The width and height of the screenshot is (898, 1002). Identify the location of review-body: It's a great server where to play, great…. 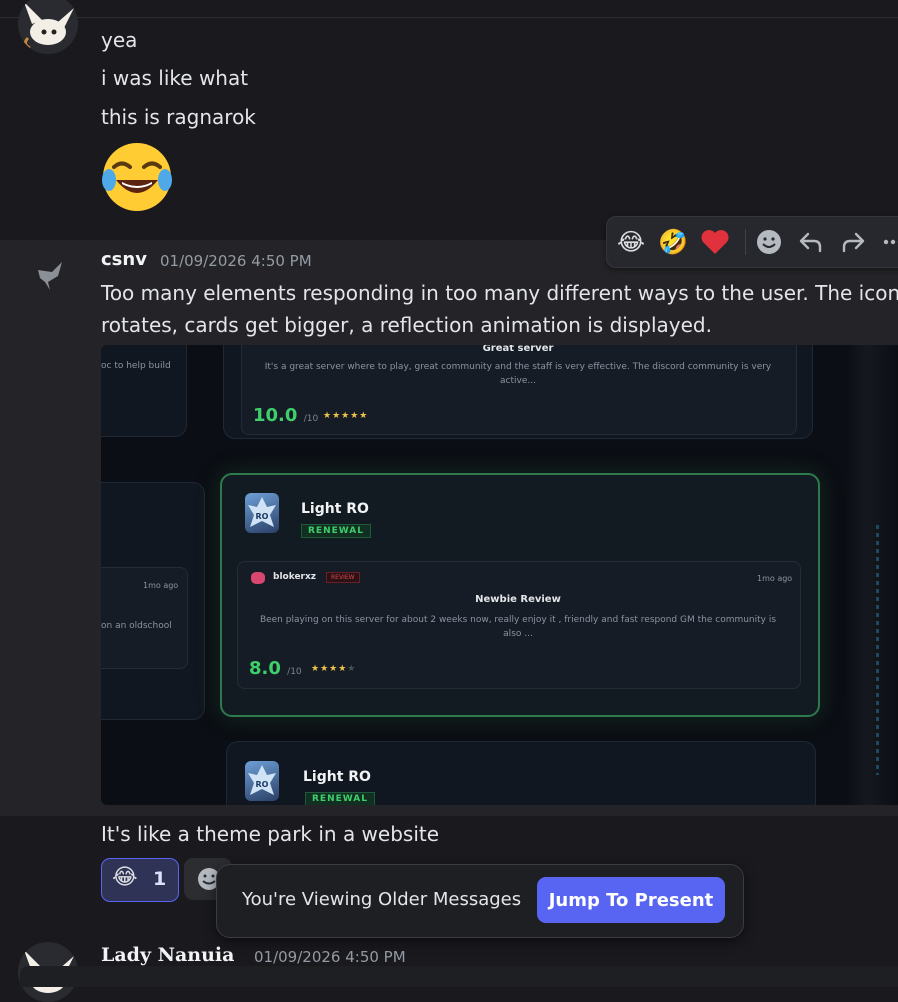
(518, 367).